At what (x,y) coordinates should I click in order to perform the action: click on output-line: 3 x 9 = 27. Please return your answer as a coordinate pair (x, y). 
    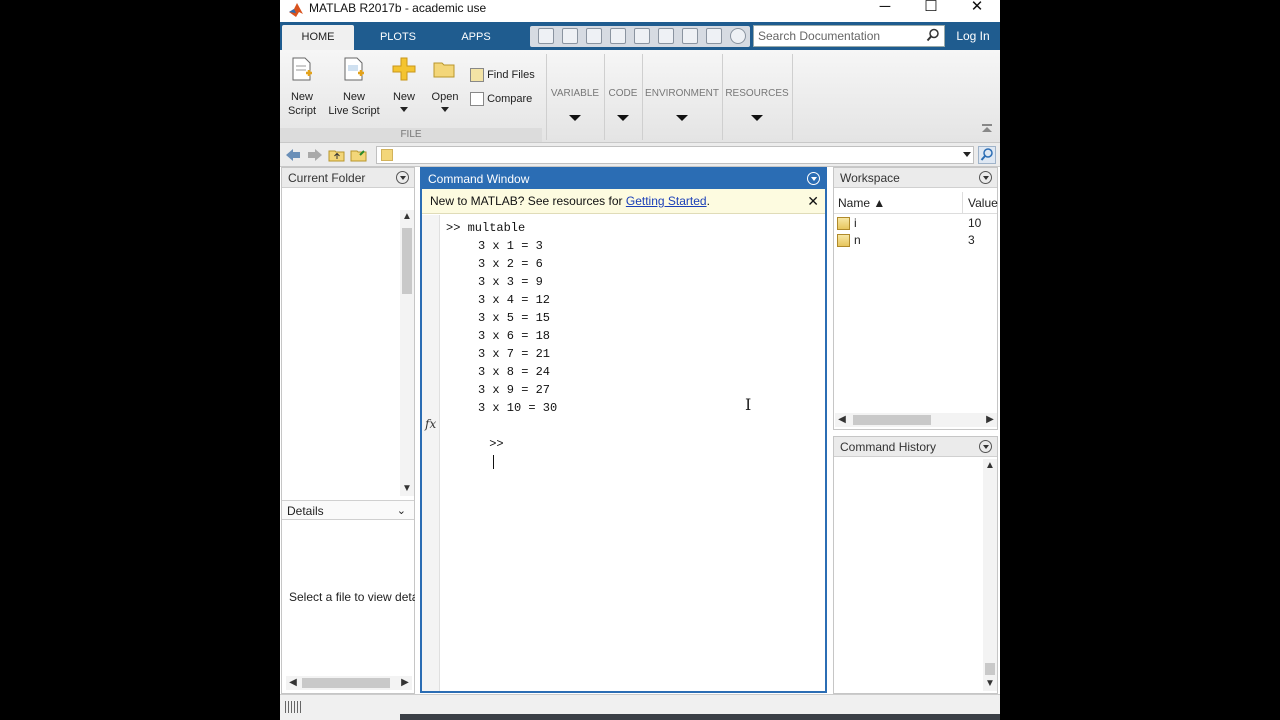
    Looking at the image, I should click on (514, 390).